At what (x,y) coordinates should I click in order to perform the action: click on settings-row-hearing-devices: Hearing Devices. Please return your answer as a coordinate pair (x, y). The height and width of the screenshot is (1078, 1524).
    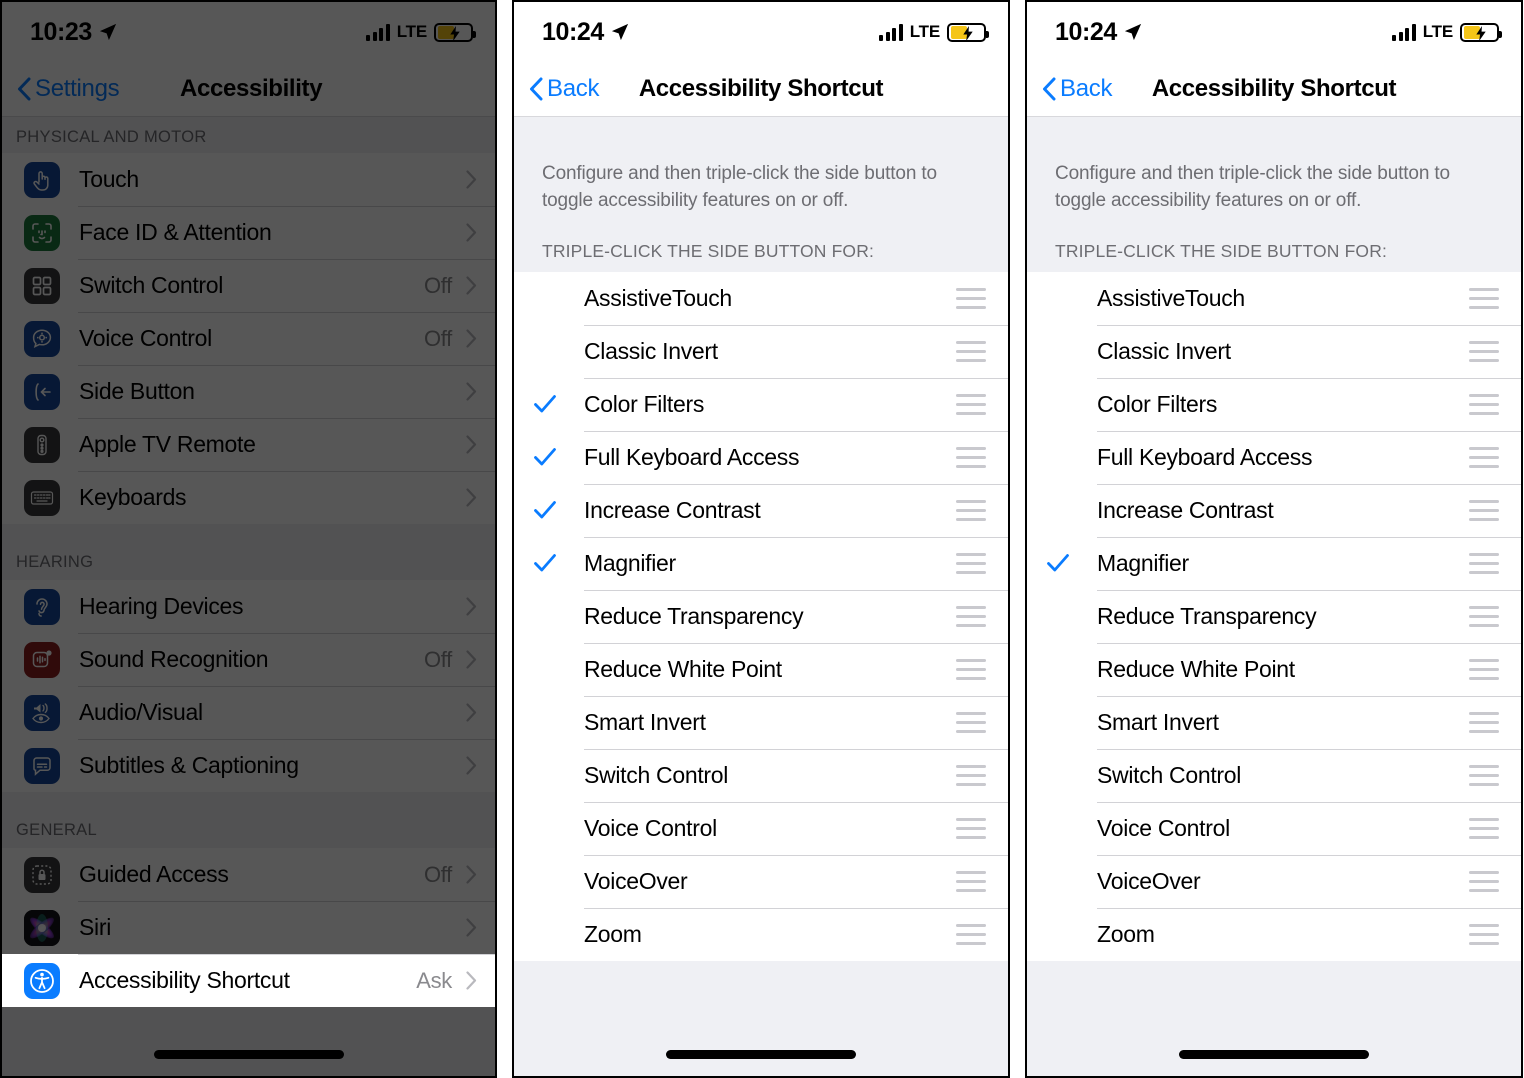
    Looking at the image, I should click on (248, 606).